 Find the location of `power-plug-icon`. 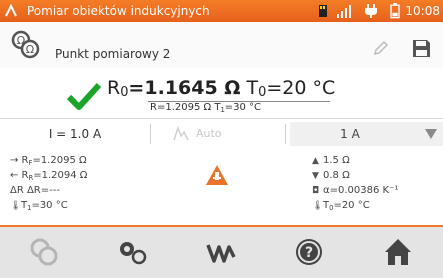

power-plug-icon is located at coordinates (371, 11).